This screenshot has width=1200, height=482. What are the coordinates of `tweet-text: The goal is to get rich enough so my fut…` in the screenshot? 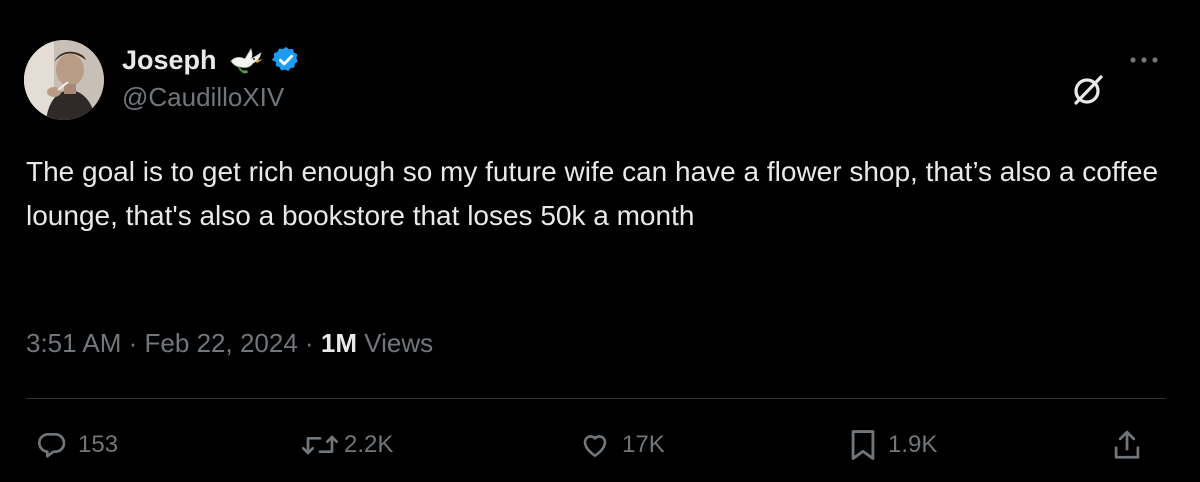 It's located at (592, 193).